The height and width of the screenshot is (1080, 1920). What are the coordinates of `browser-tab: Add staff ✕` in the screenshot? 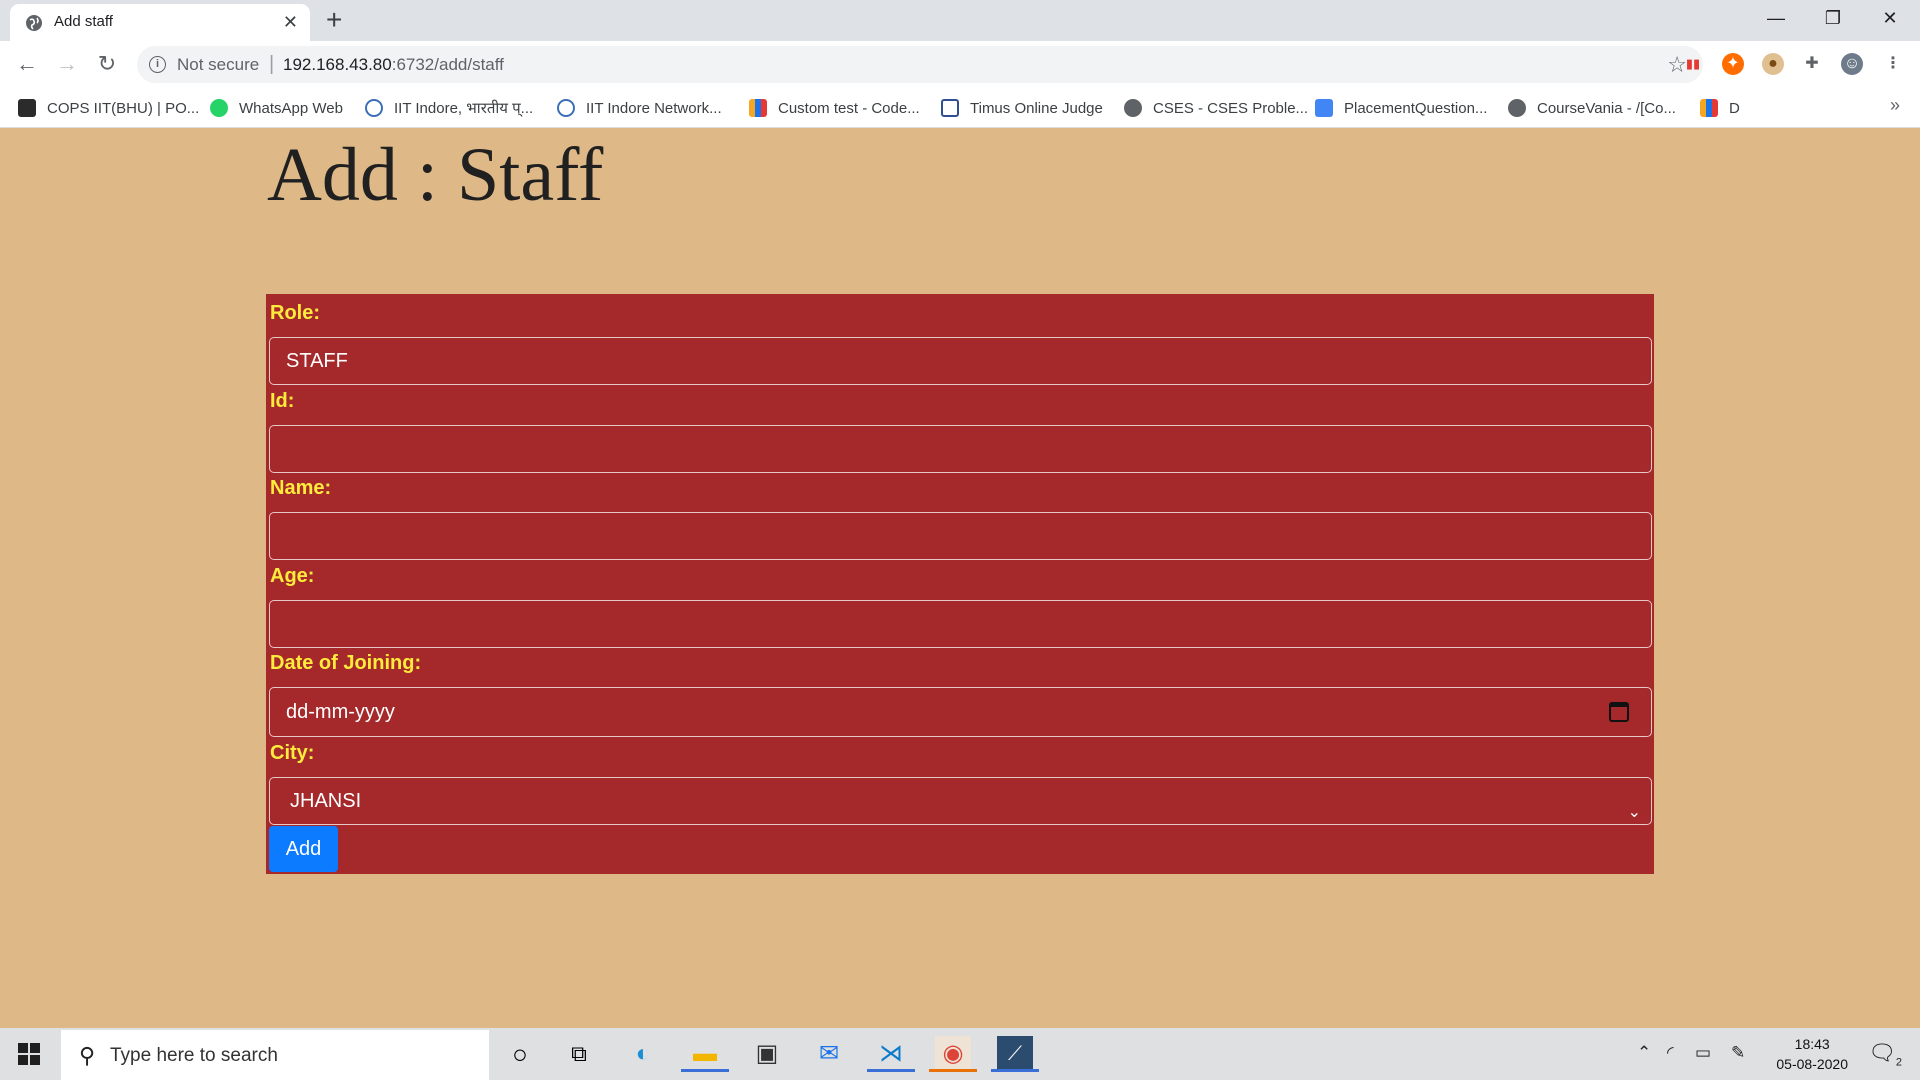 It's located at (160, 22).